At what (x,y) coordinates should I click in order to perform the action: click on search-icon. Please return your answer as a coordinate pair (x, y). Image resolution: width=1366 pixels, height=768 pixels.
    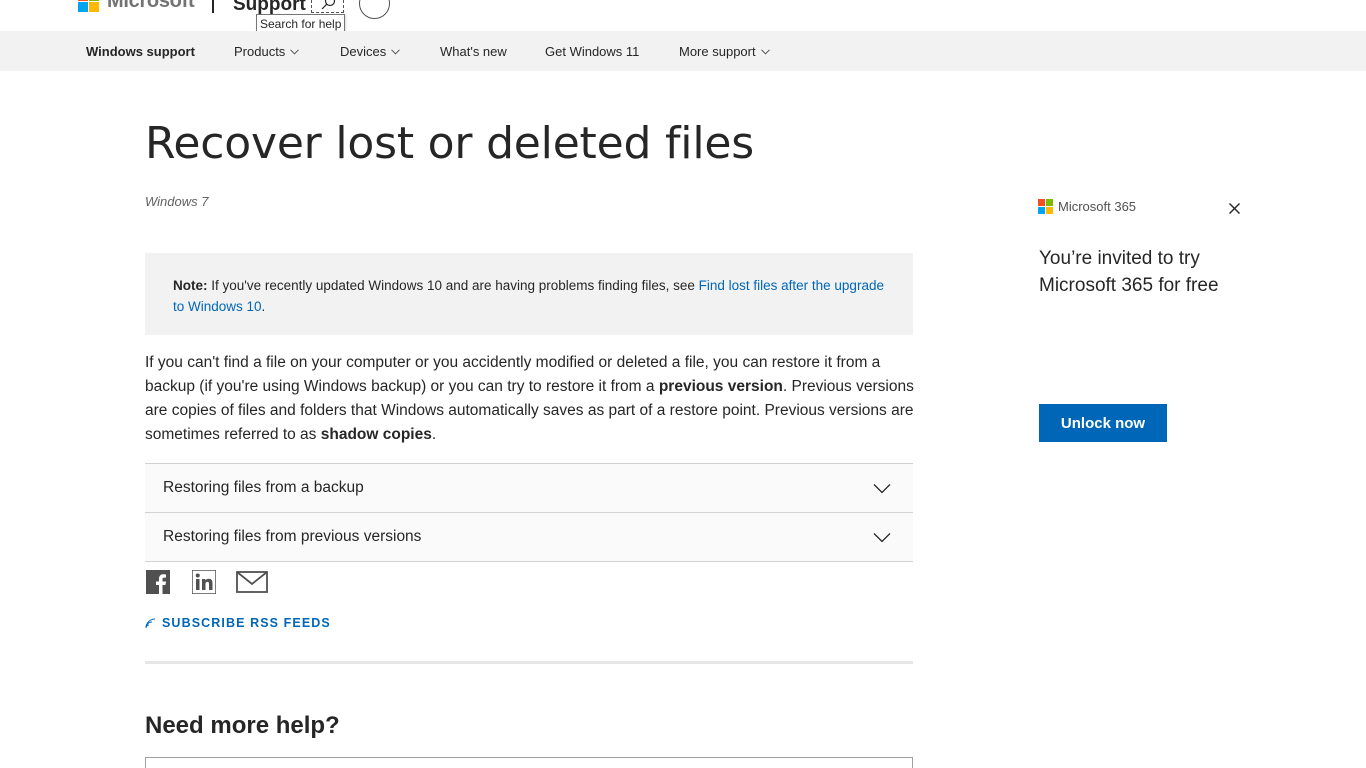
    Looking at the image, I should click on (328, 5).